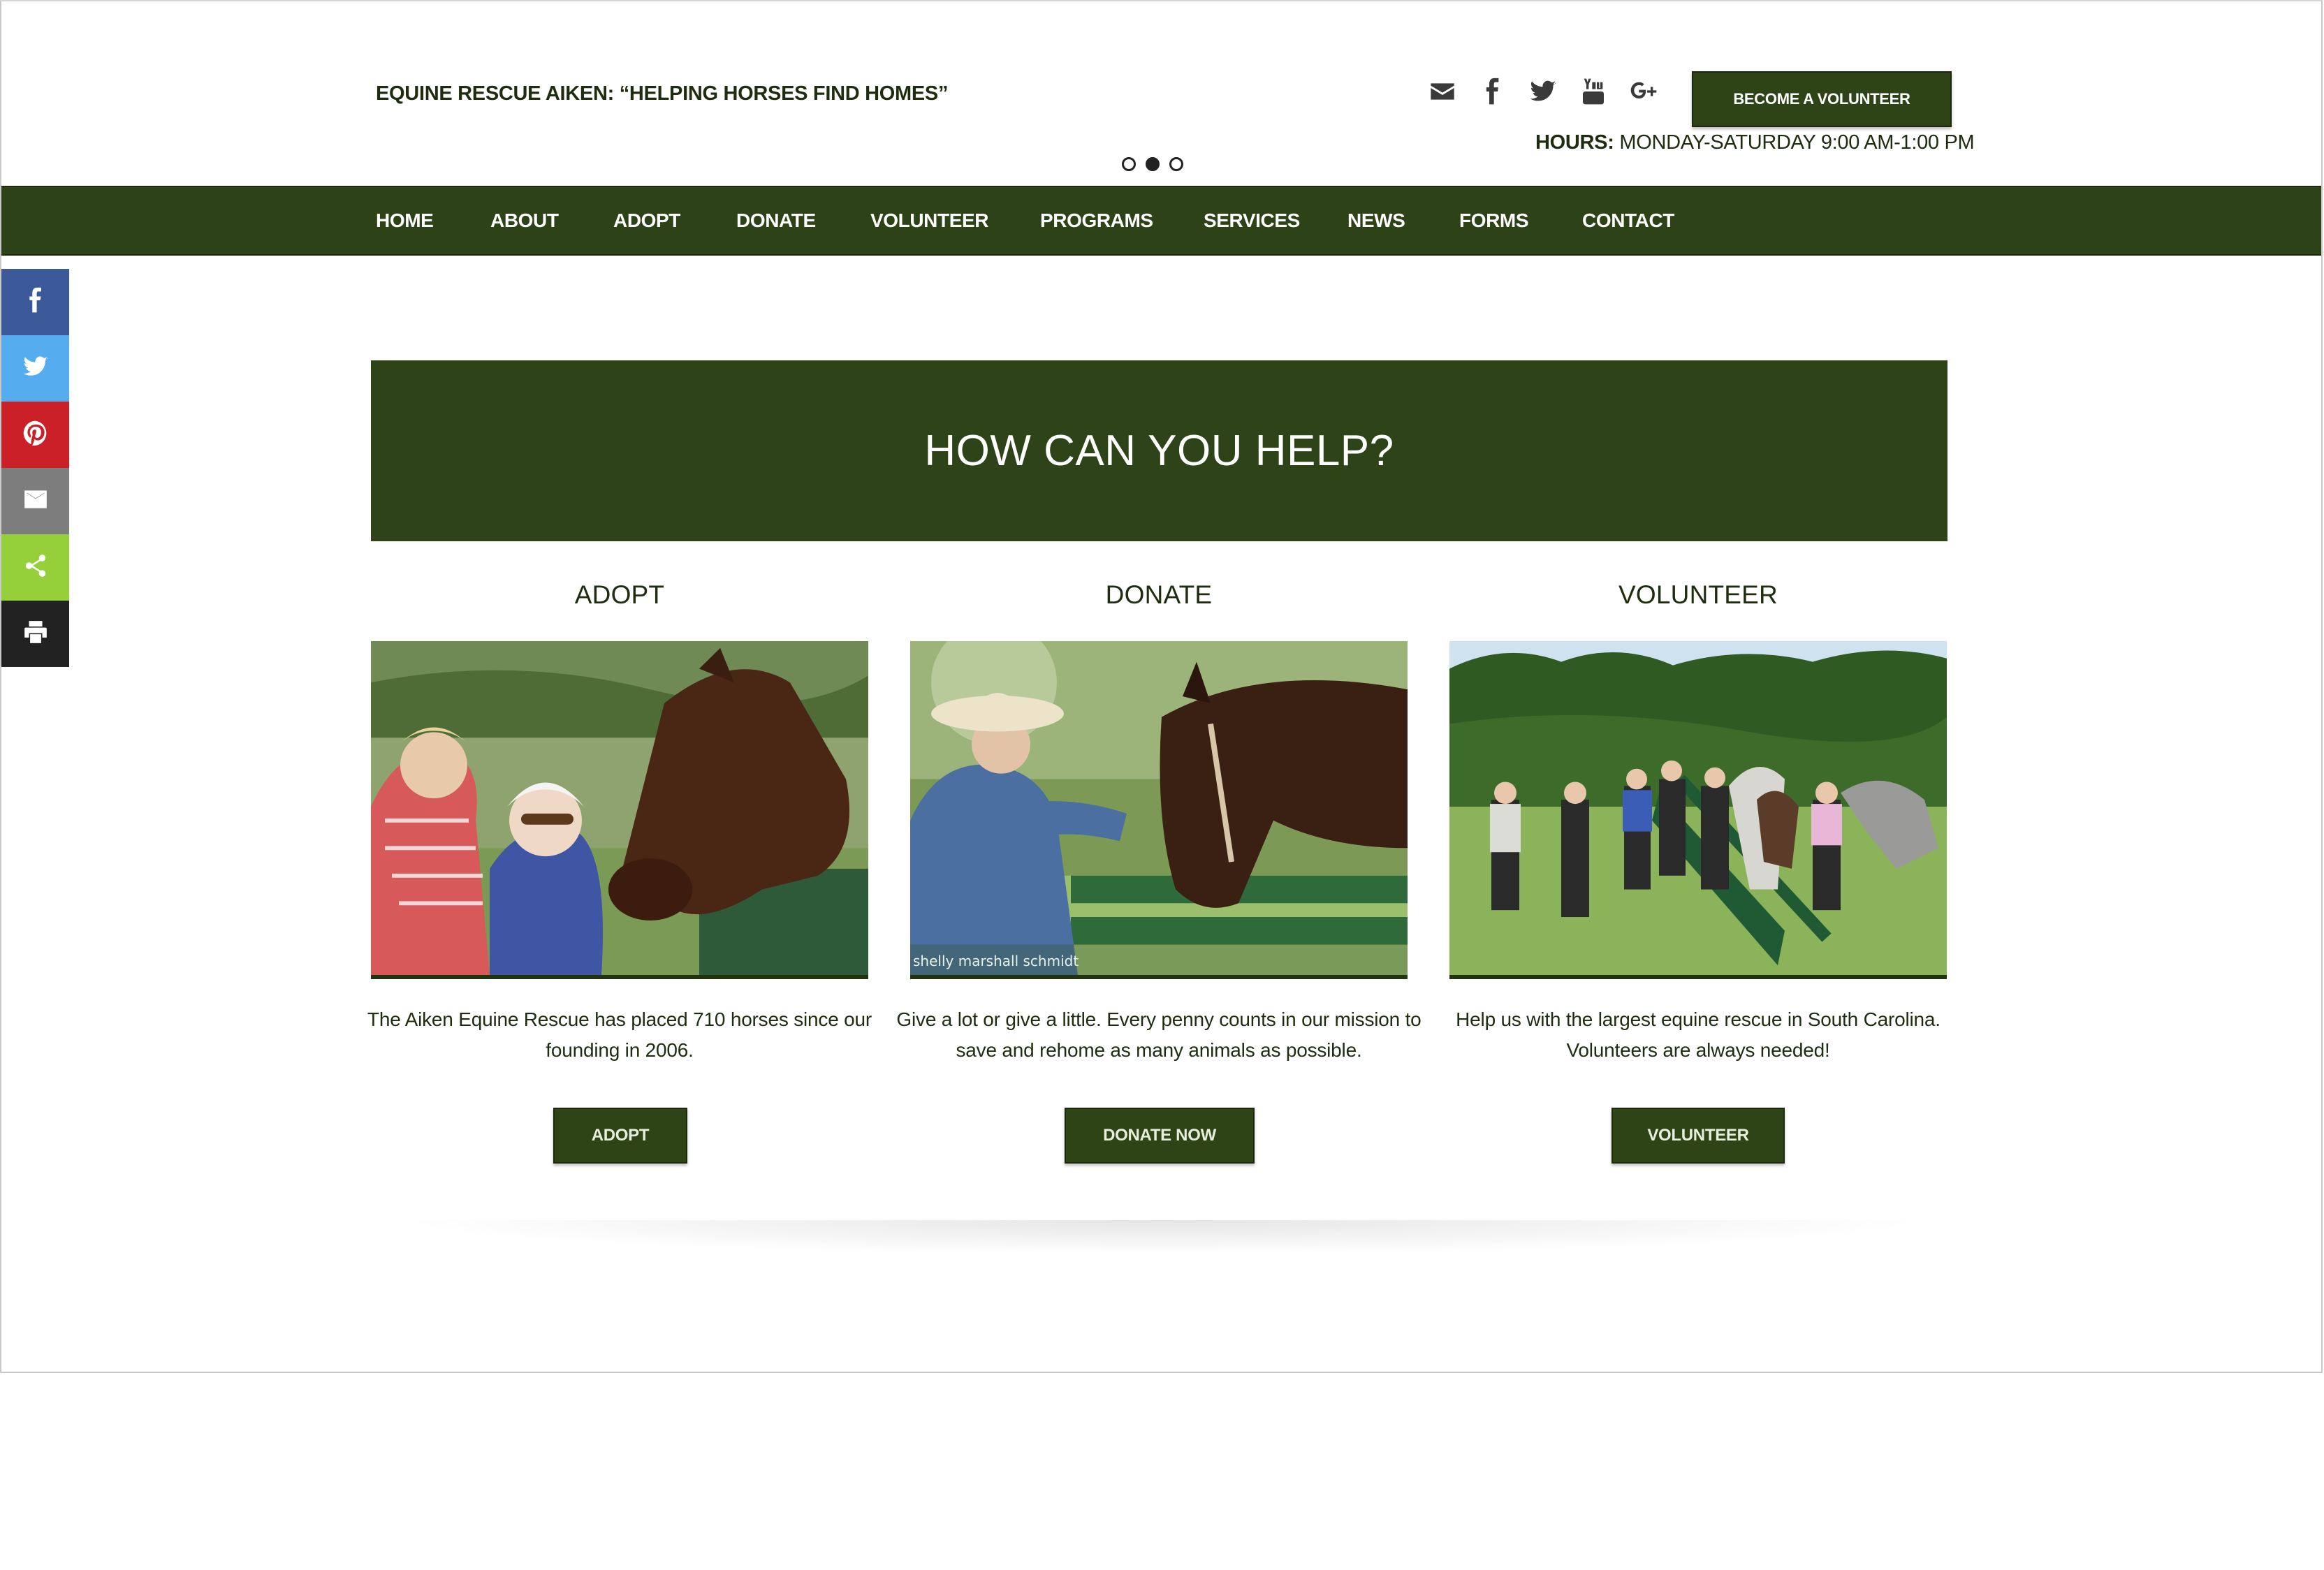  I want to click on photo-credit: shelly marshall schmidt, so click(996, 961).